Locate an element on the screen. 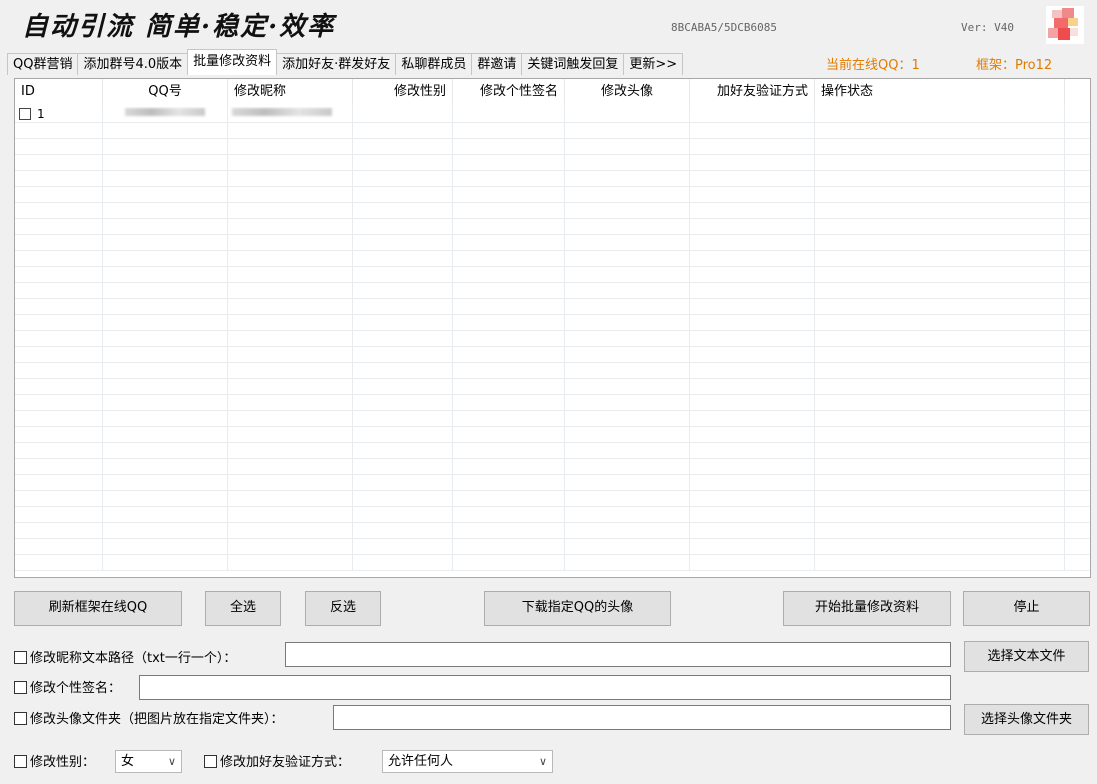 The width and height of the screenshot is (1097, 784). select-all-button: 全选 is located at coordinates (243, 608).